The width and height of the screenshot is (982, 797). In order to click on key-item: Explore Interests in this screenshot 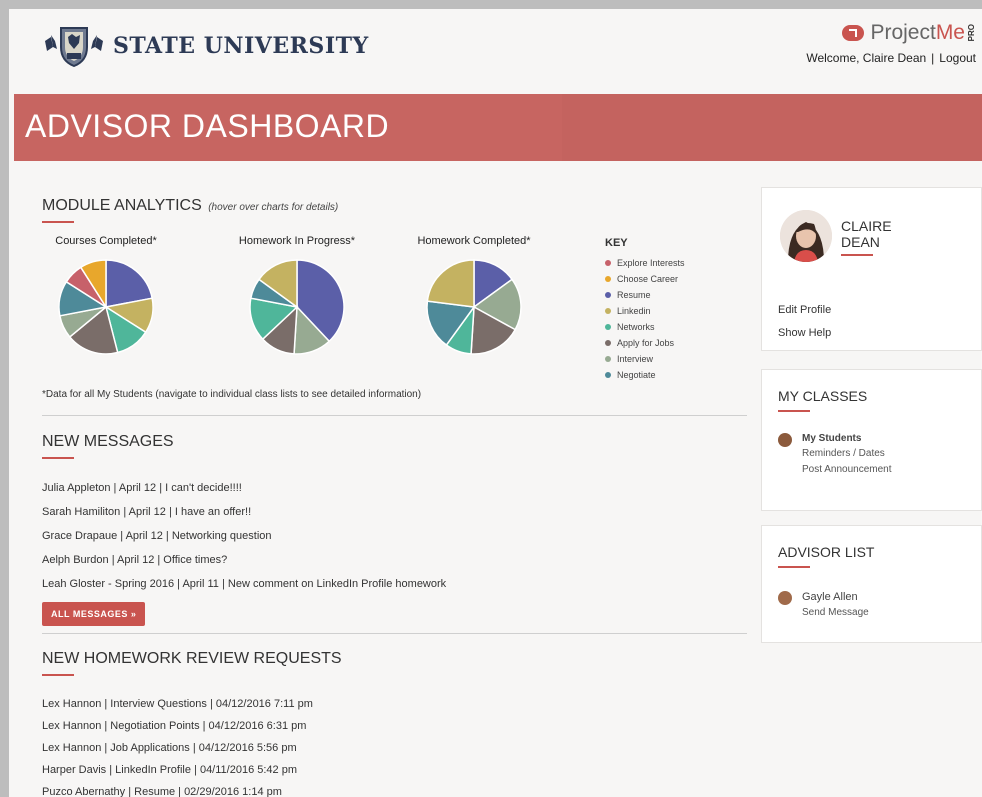, I will do `click(645, 263)`.